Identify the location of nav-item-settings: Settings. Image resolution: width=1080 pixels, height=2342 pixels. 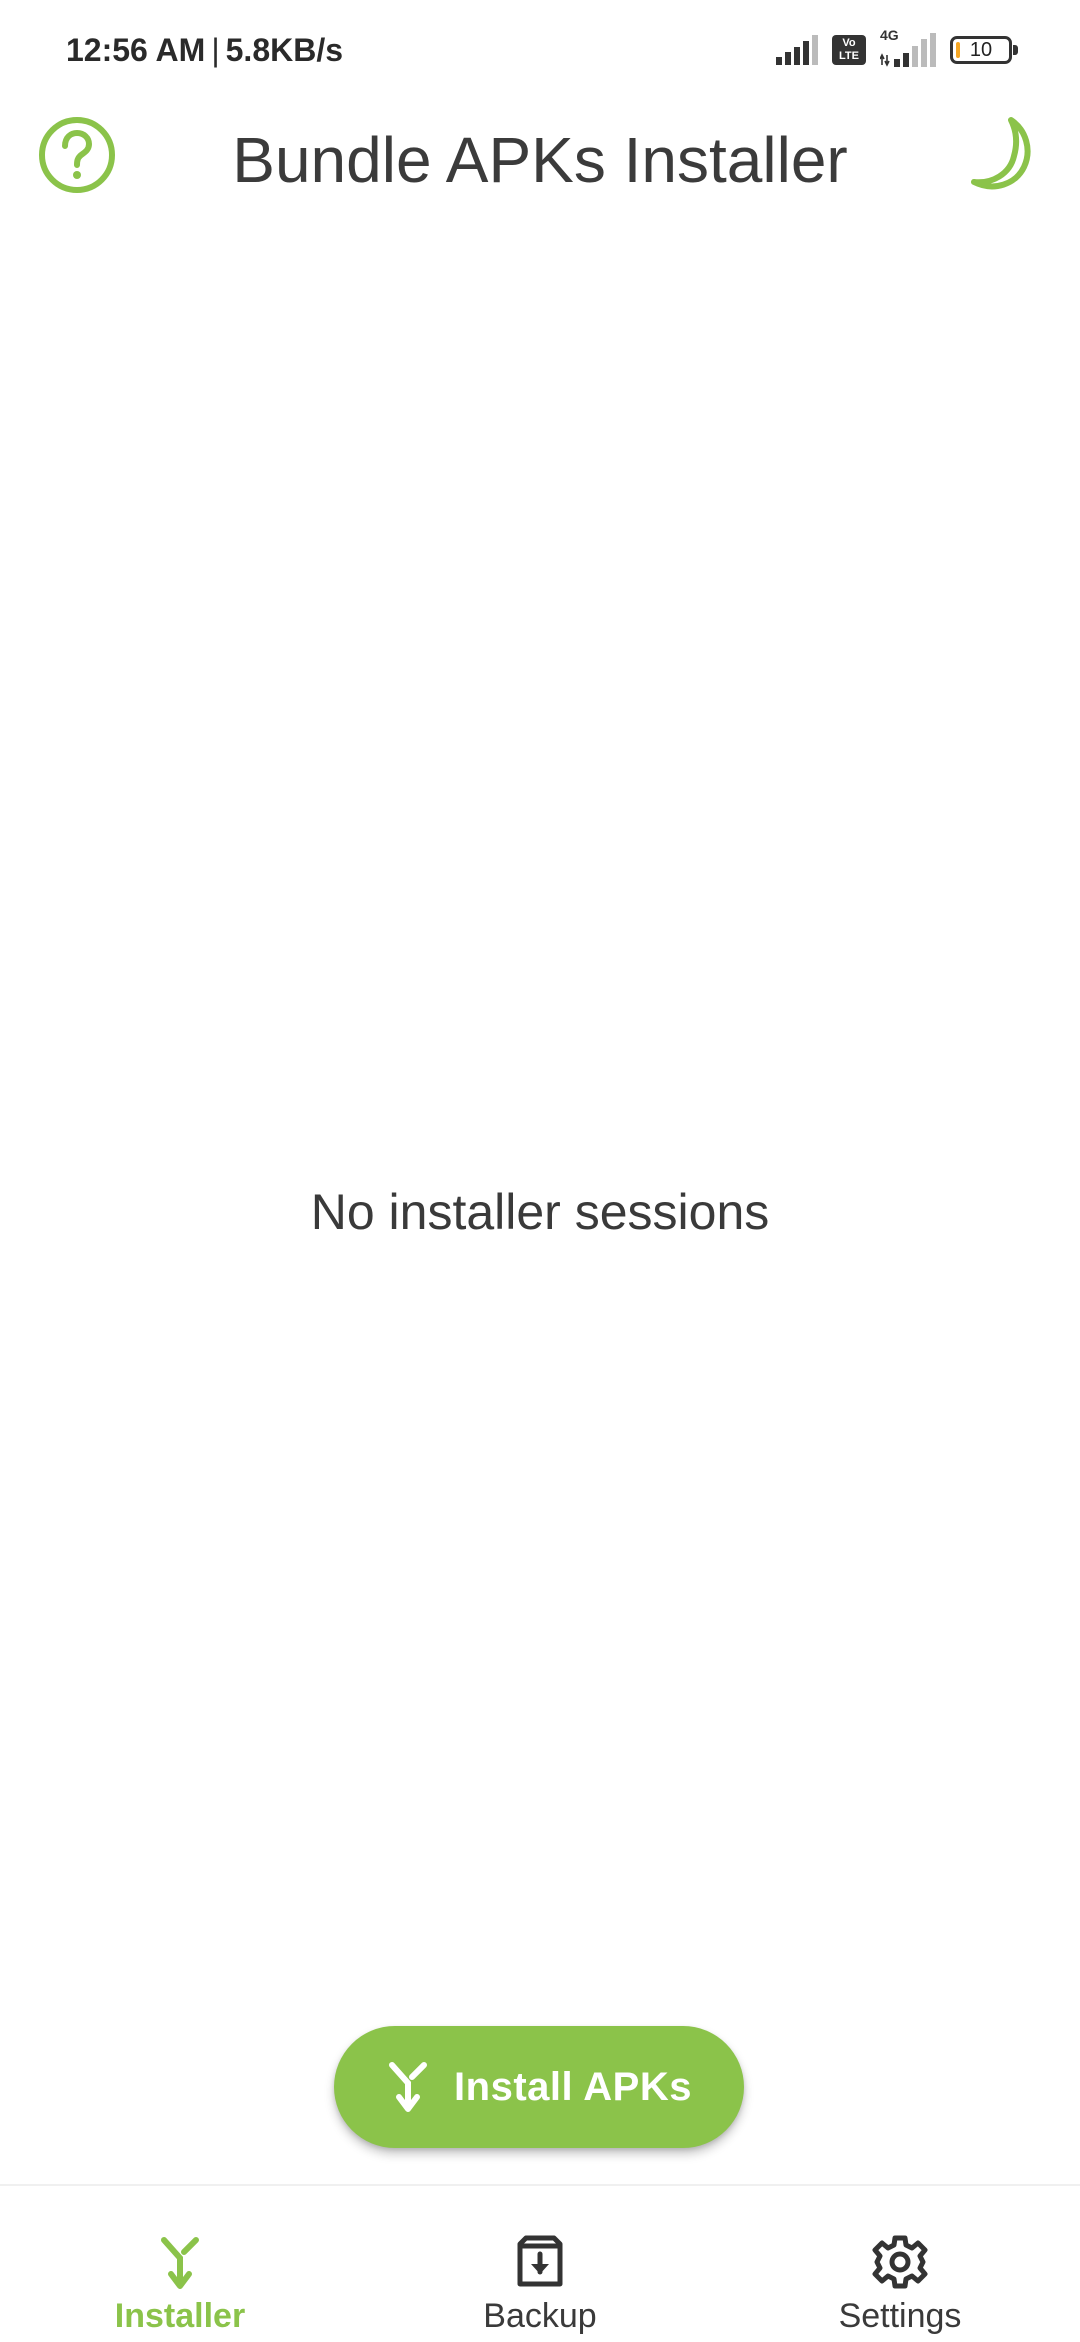
(900, 2264).